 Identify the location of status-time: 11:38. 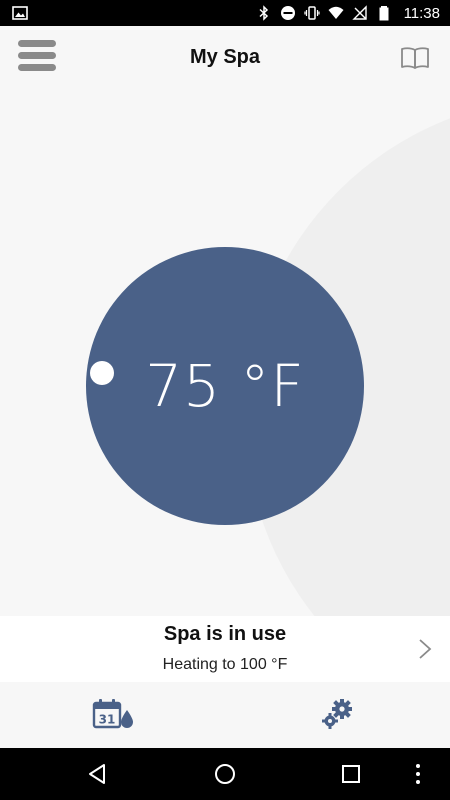
(421, 13).